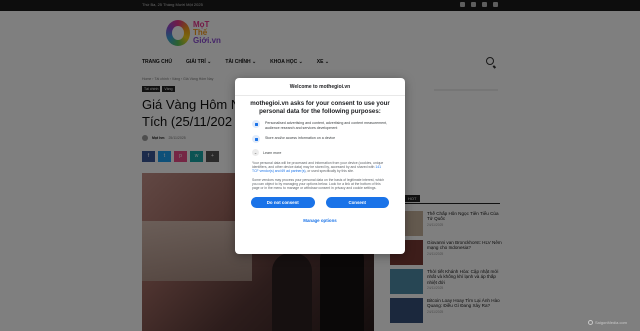 The image size is (640, 331). I want to click on watermark: SaigonMedia.com, so click(607, 322).